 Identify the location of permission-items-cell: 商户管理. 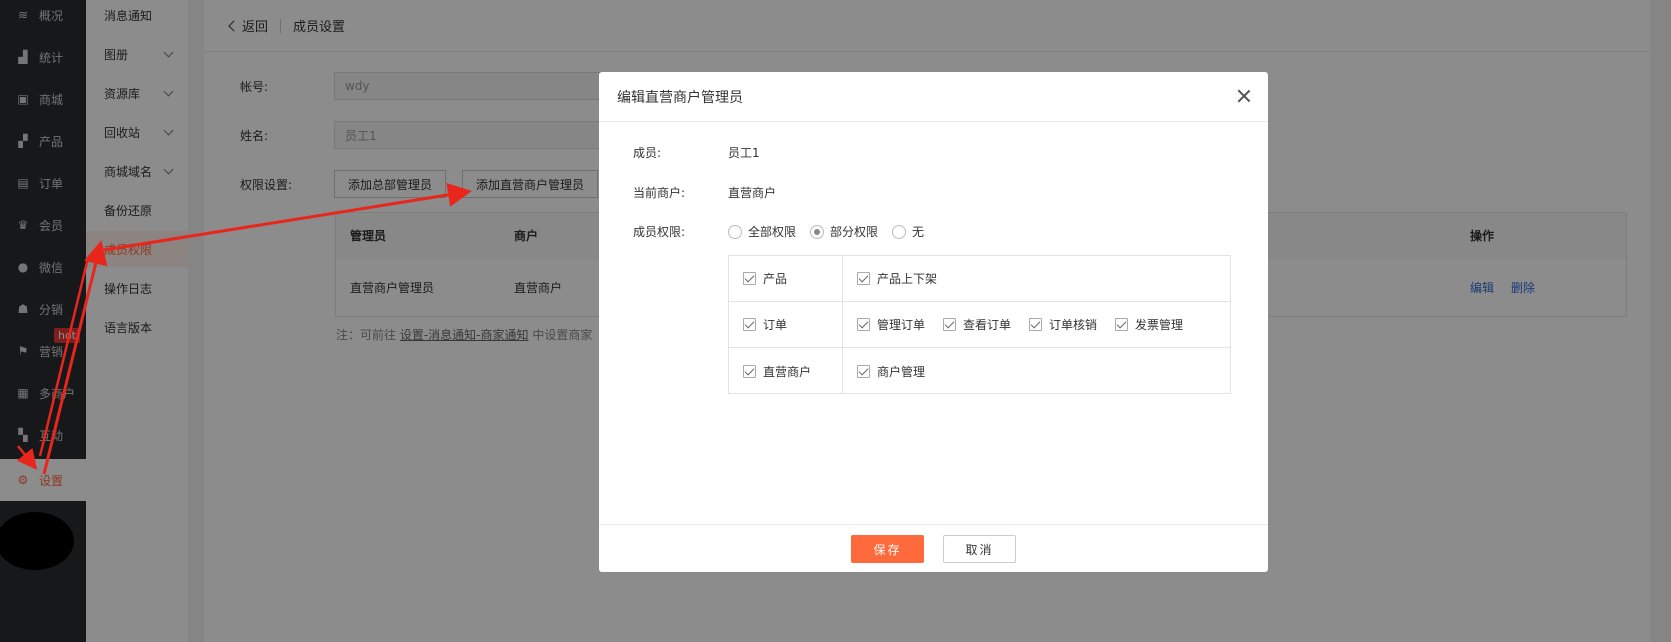
(1036, 371).